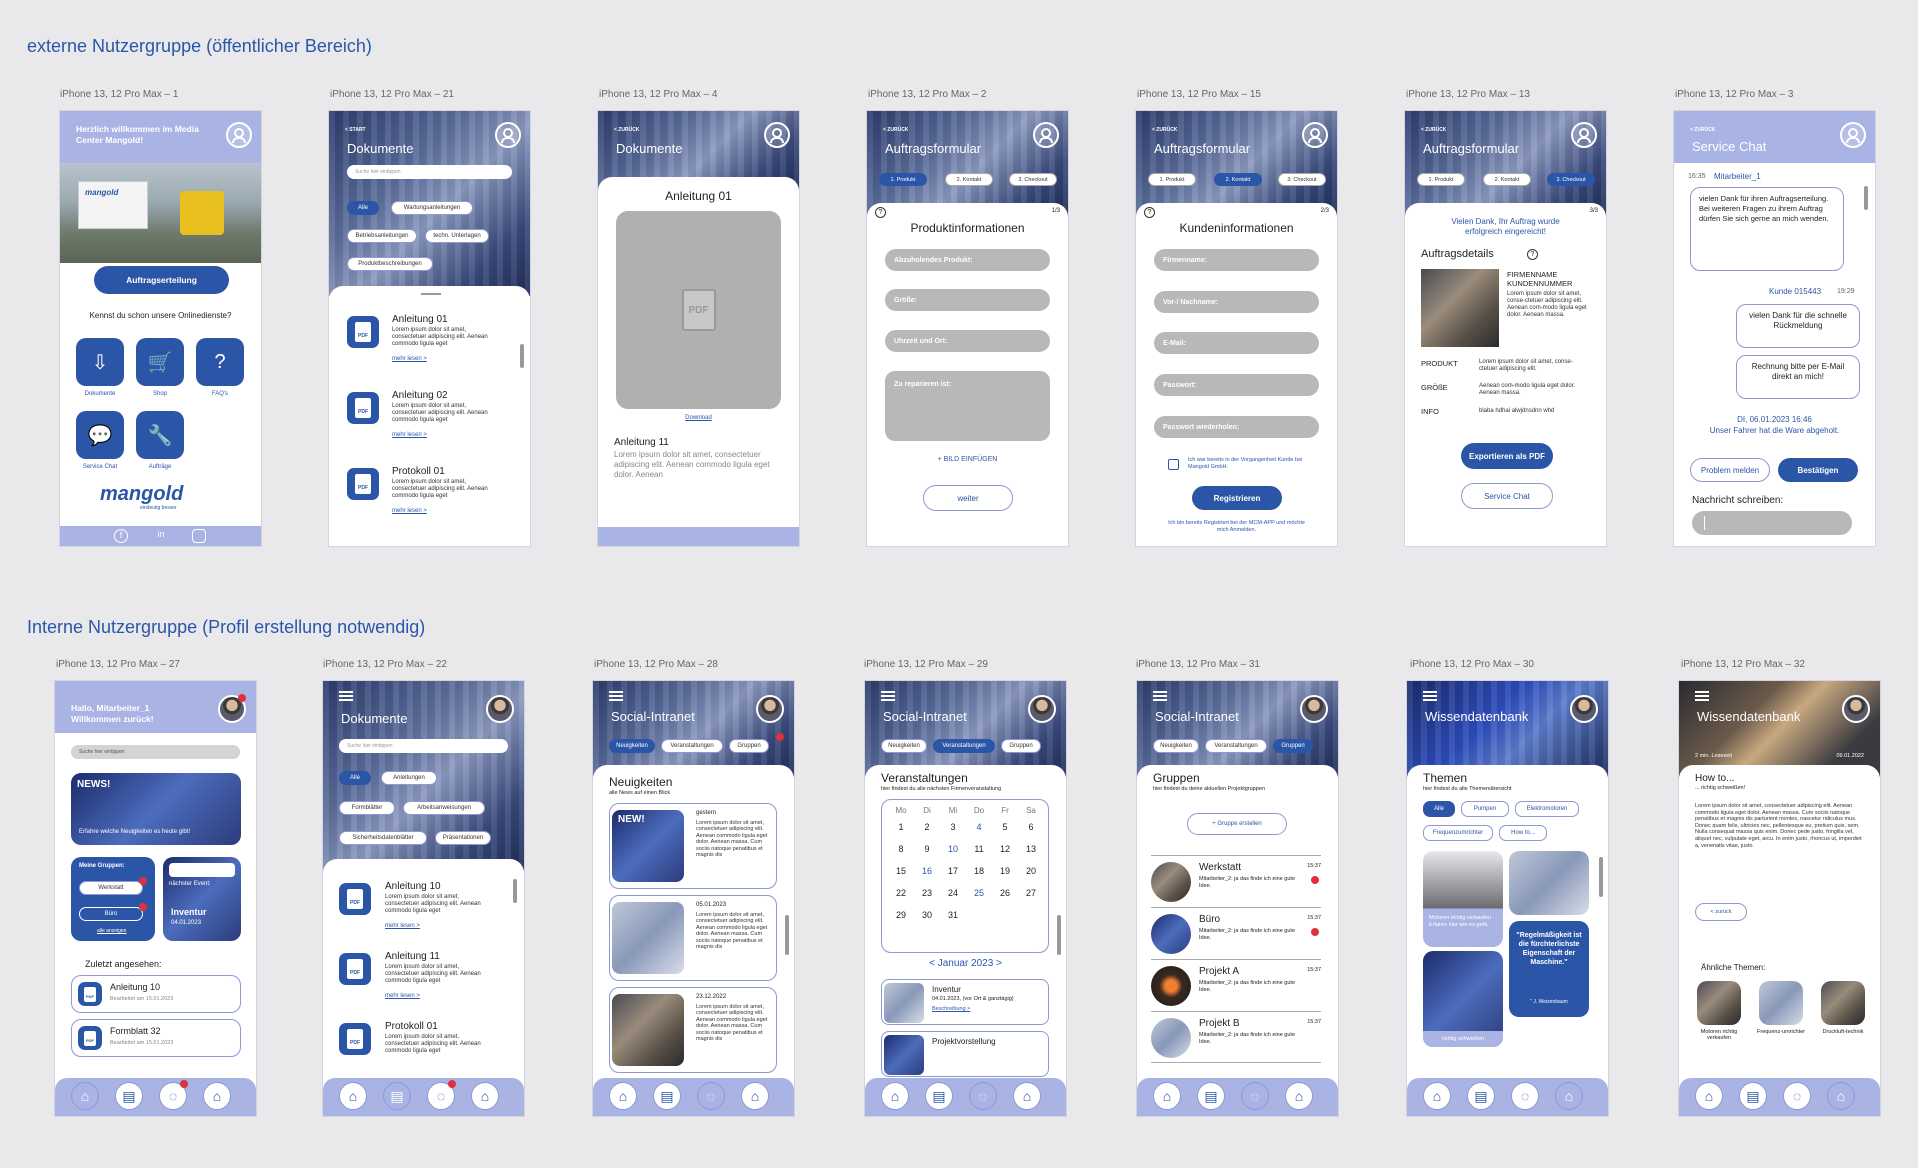 This screenshot has height=1168, width=1918. Describe the element at coordinates (901, 893) in the screenshot. I see `calendar-day: 22` at that location.